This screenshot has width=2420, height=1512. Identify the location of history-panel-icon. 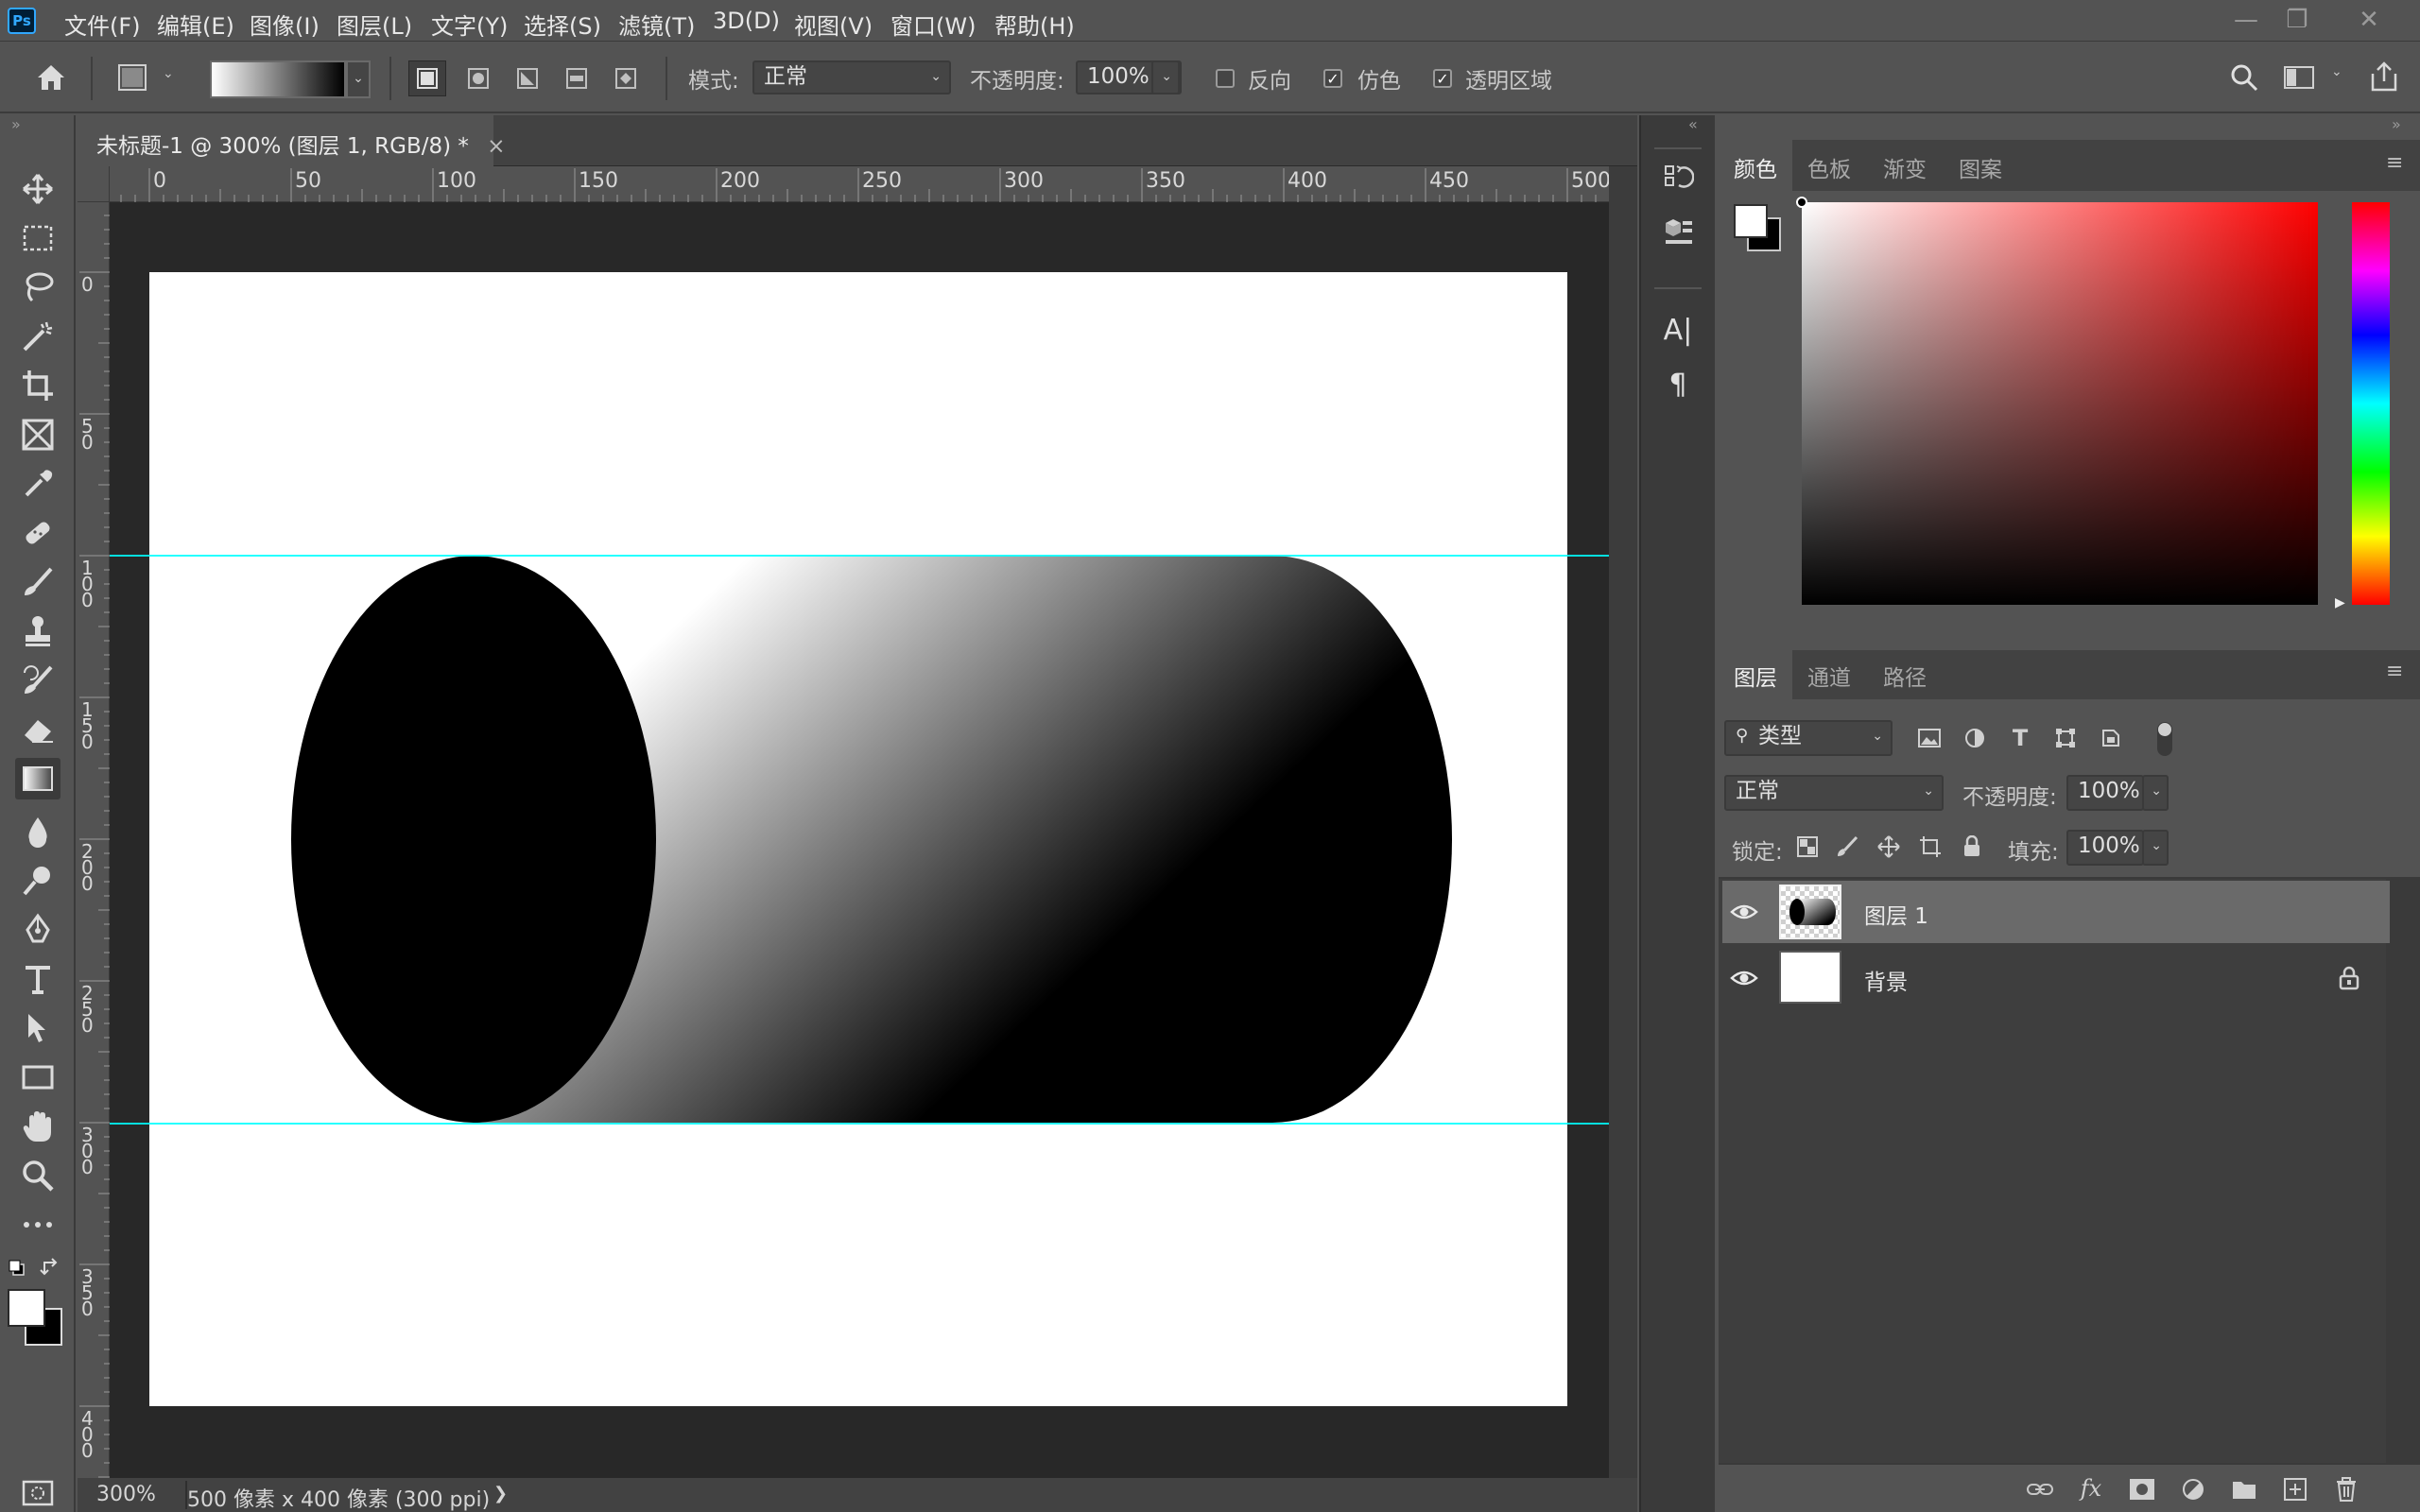
(1678, 178).